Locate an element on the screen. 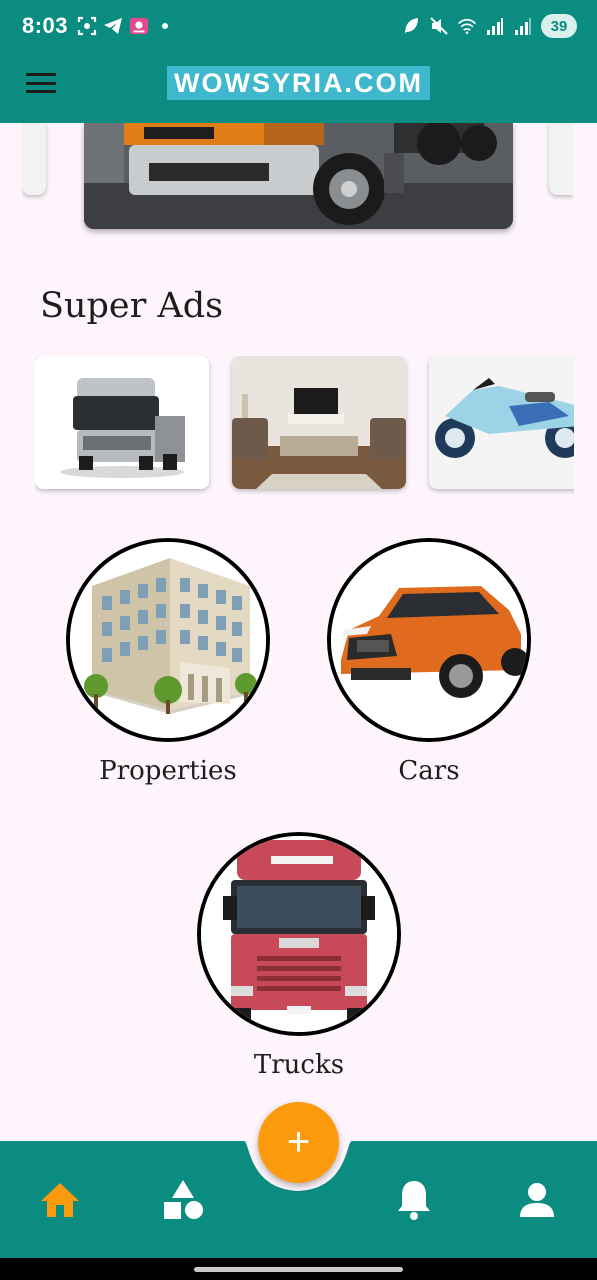 This screenshot has width=597, height=1280. wifi-icon is located at coordinates (467, 26).